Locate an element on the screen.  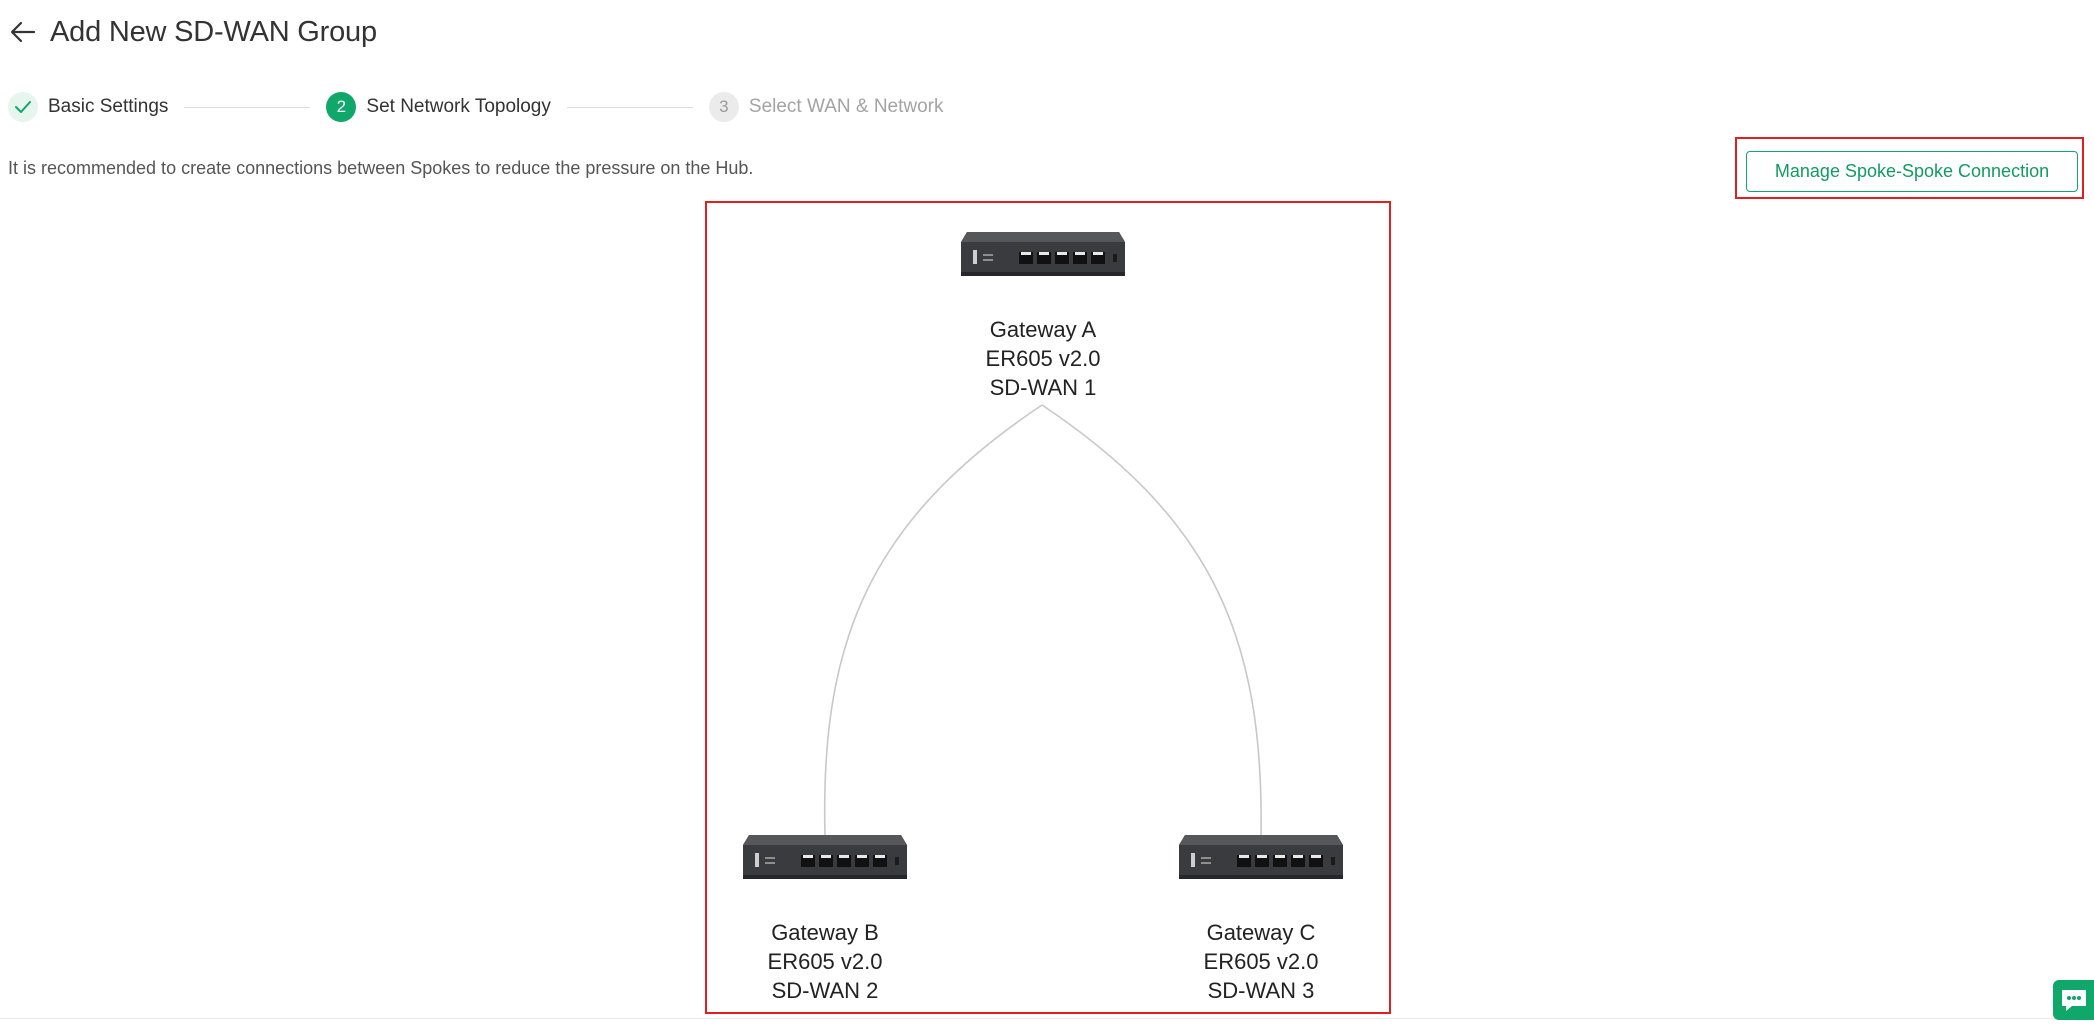
chat-bubble-icon is located at coordinates (2073, 1000).